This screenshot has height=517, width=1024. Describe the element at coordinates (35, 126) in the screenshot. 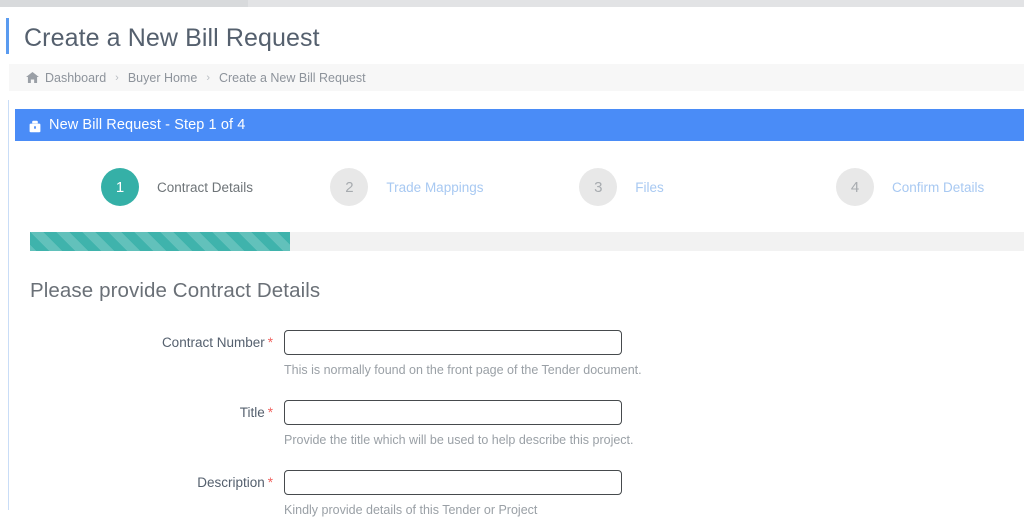

I see `briefcase-icon` at that location.